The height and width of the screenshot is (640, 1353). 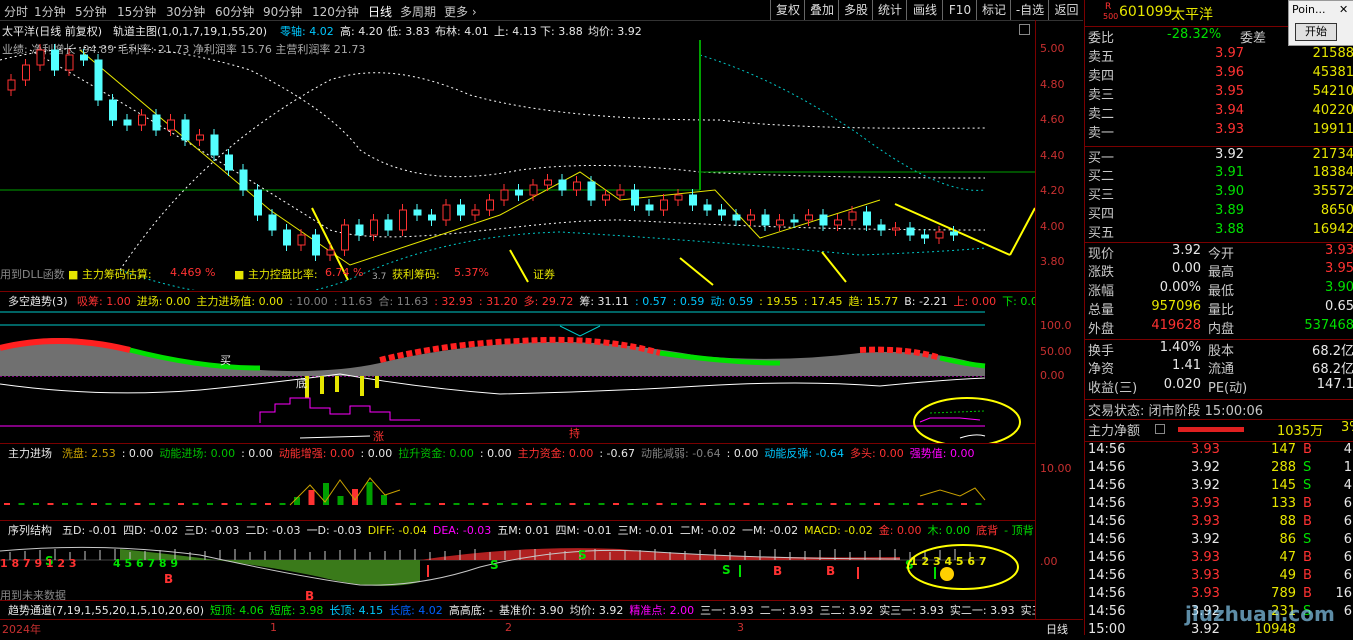 What do you see at coordinates (1334, 384) in the screenshot?
I see `stat-value-2: 147.1` at bounding box center [1334, 384].